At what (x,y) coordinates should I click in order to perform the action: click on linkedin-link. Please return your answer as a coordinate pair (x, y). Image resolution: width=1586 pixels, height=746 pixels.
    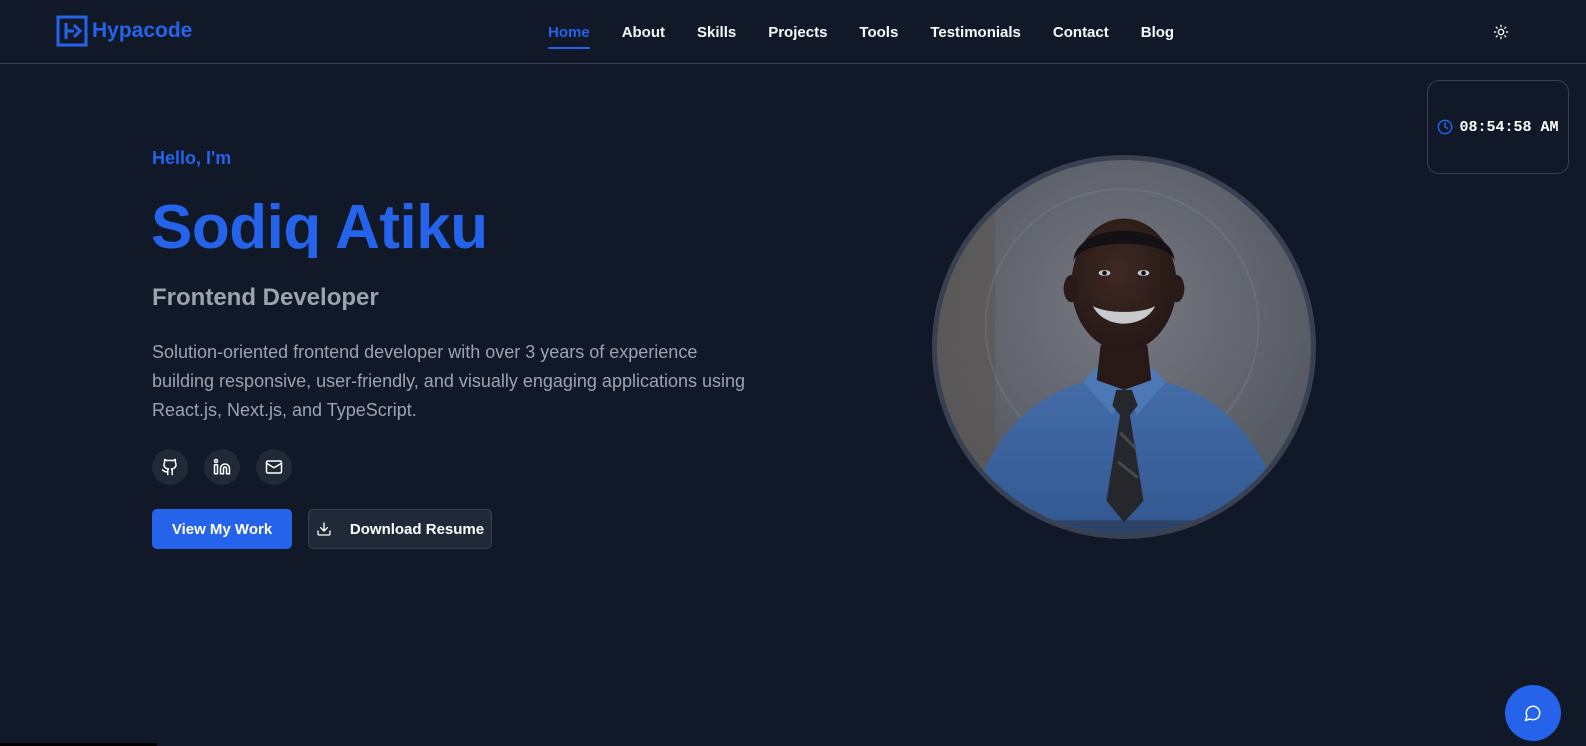
    Looking at the image, I should click on (222, 467).